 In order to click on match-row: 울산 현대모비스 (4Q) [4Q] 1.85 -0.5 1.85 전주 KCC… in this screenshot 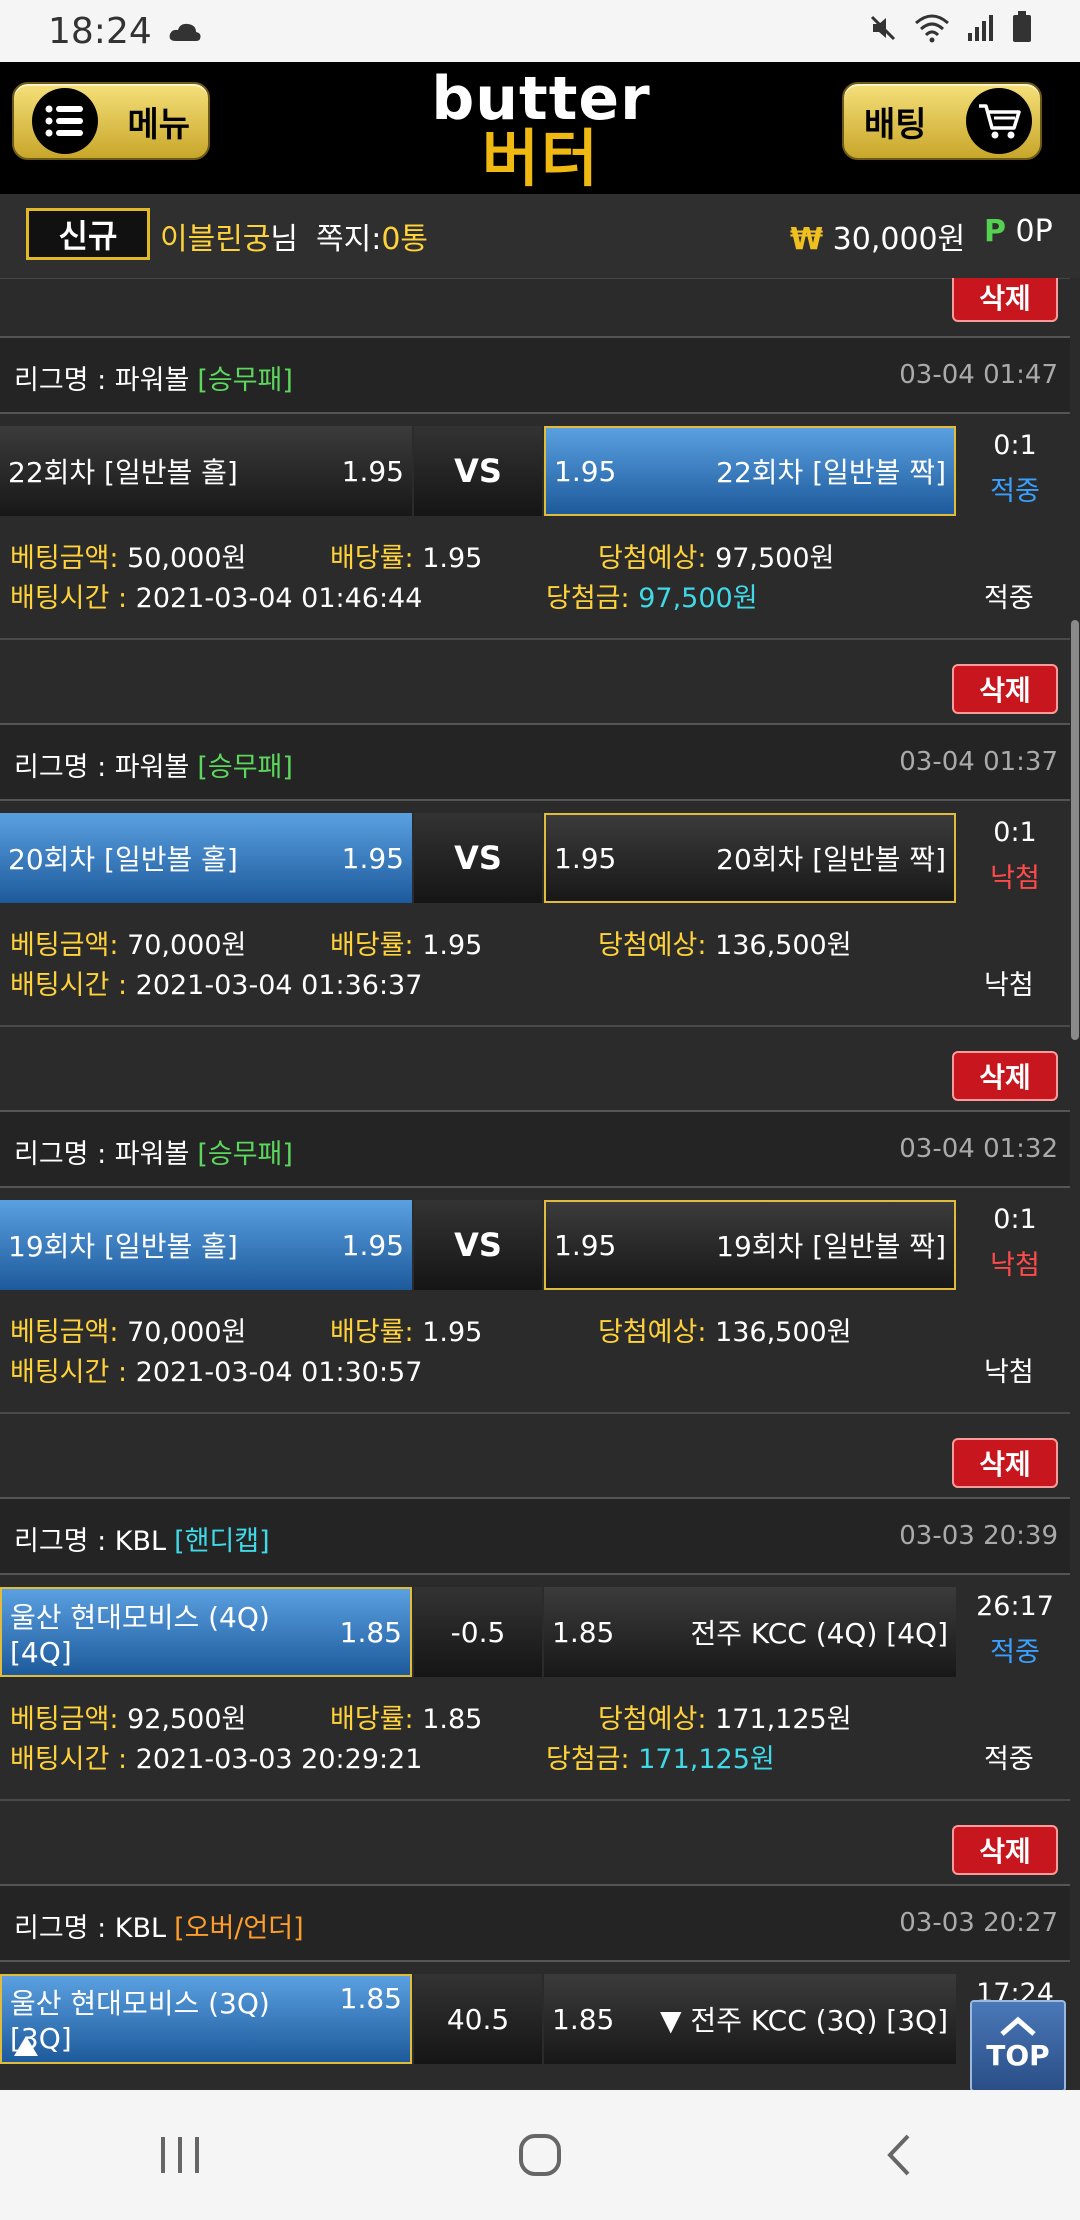, I will do `click(535, 1632)`.